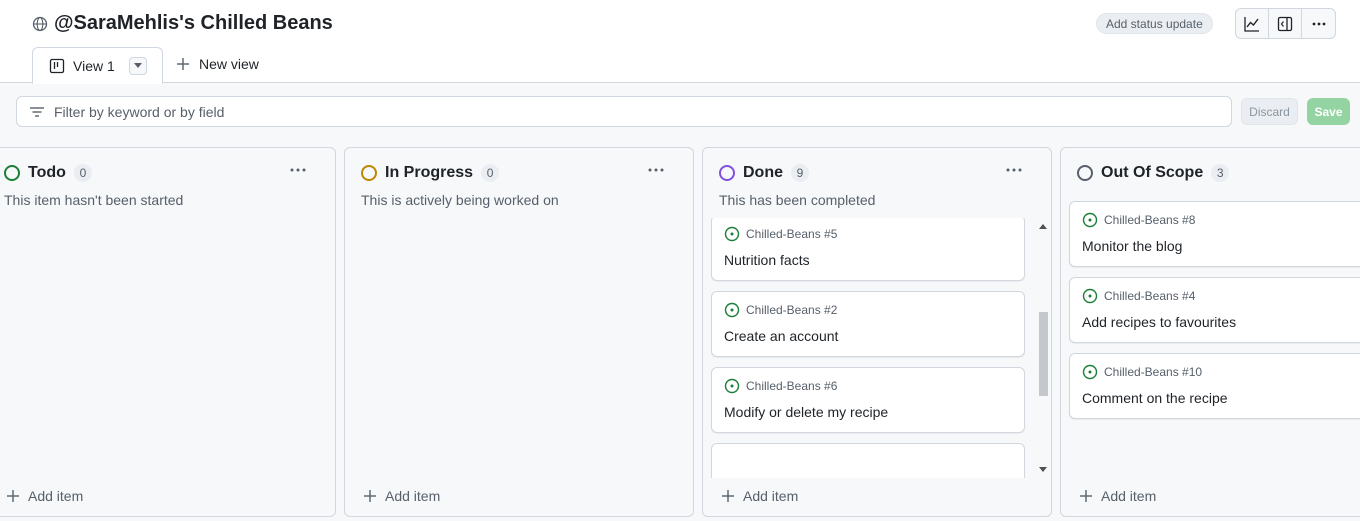 The width and height of the screenshot is (1360, 521). I want to click on card-meta: Chilled-Beans #6, so click(780, 386).